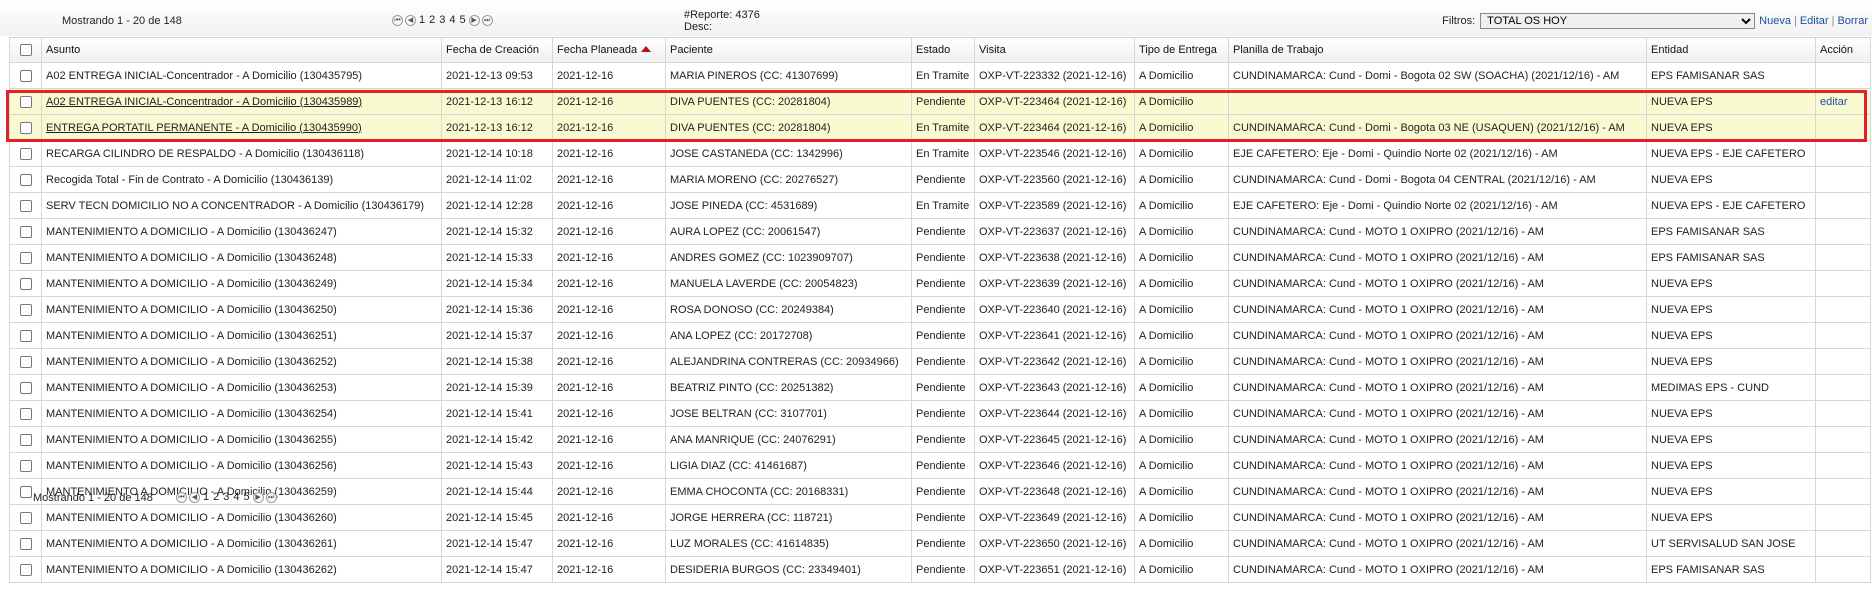 The width and height of the screenshot is (1872, 614). I want to click on paciente-cell: AURA LOPEZ (CC: 20061547), so click(788, 231).